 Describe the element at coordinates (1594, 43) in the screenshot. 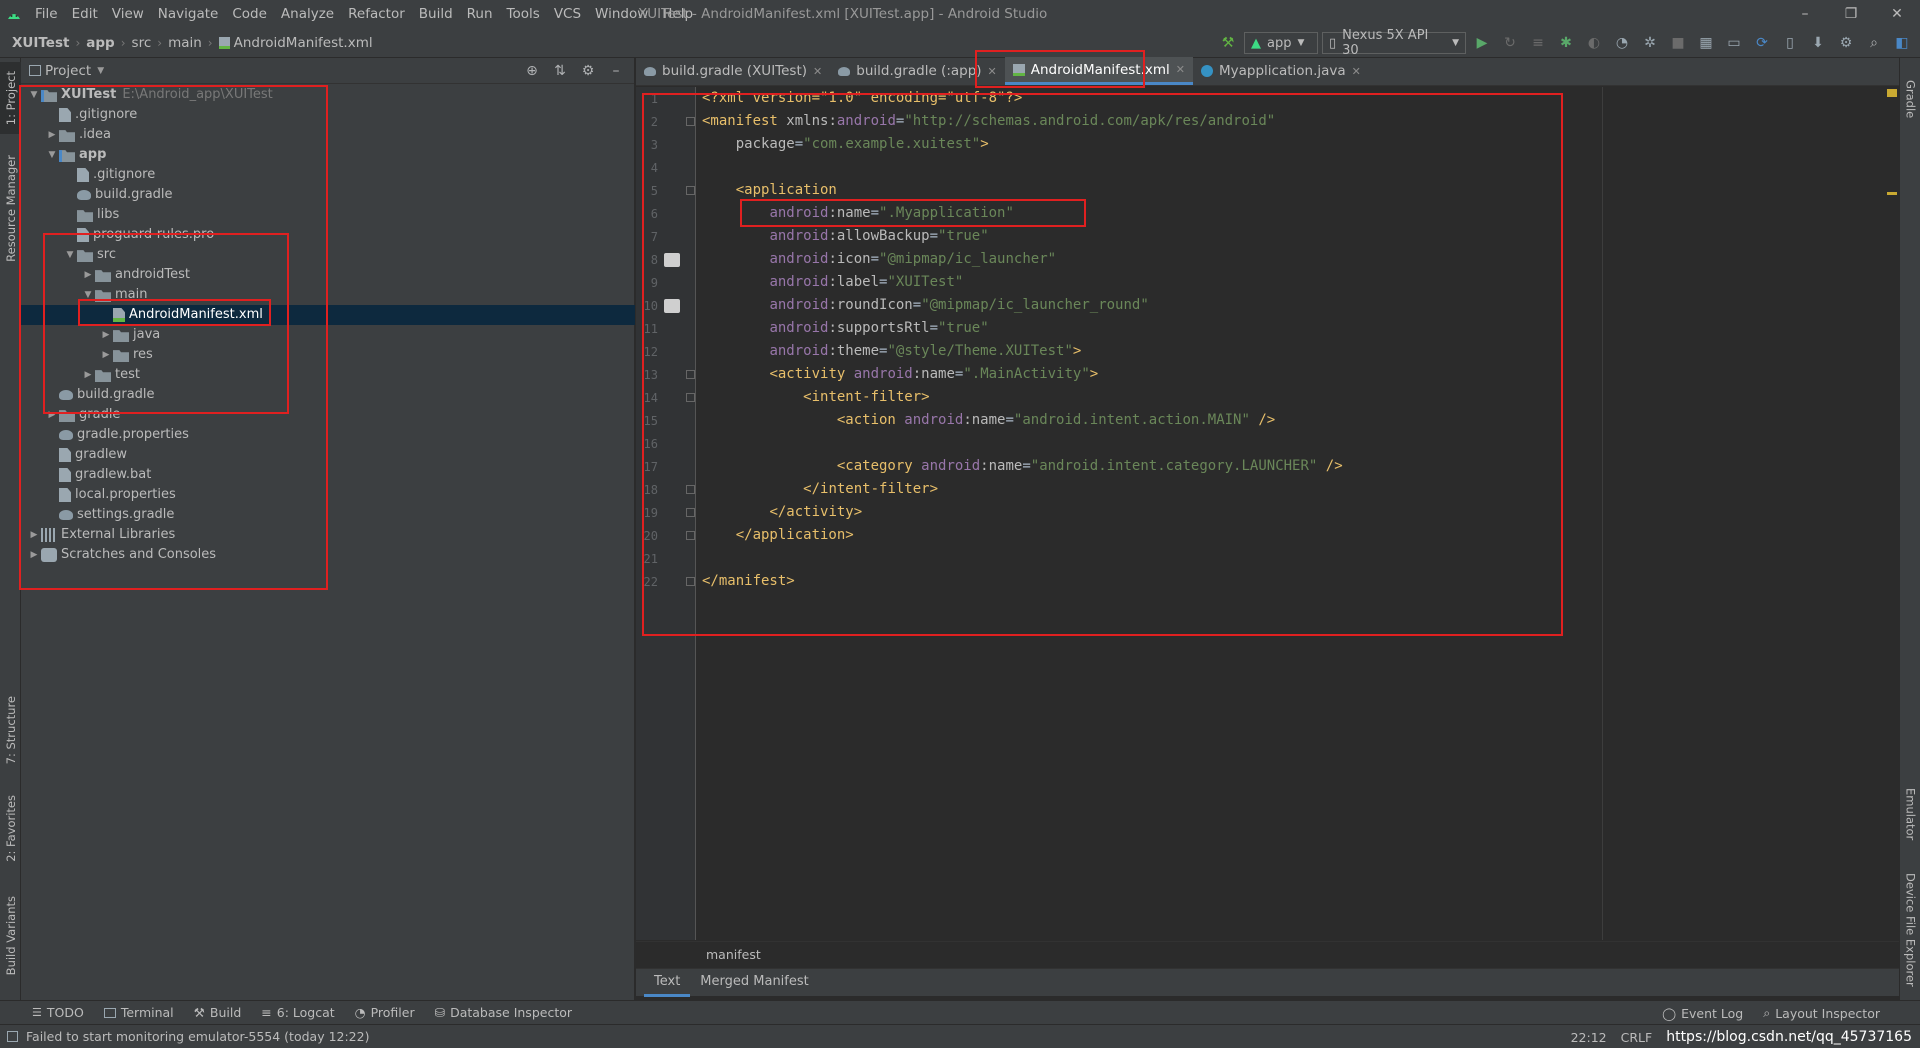

I see `coverage-icon: ◐` at that location.